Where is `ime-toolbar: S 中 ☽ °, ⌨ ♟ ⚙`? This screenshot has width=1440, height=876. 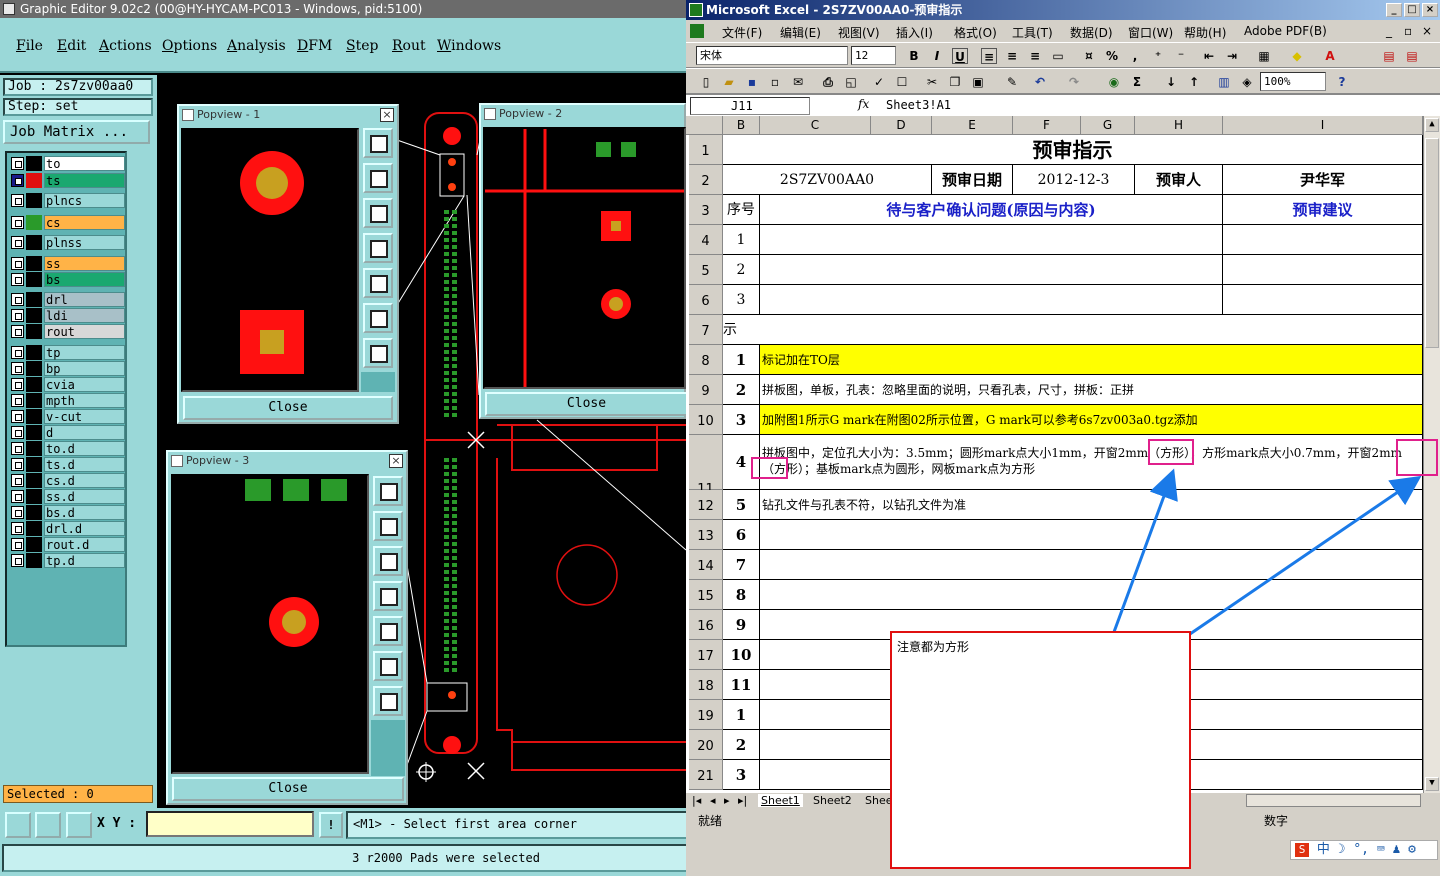 ime-toolbar: S 中 ☽ °, ⌨ ♟ ⚙ is located at coordinates (1364, 850).